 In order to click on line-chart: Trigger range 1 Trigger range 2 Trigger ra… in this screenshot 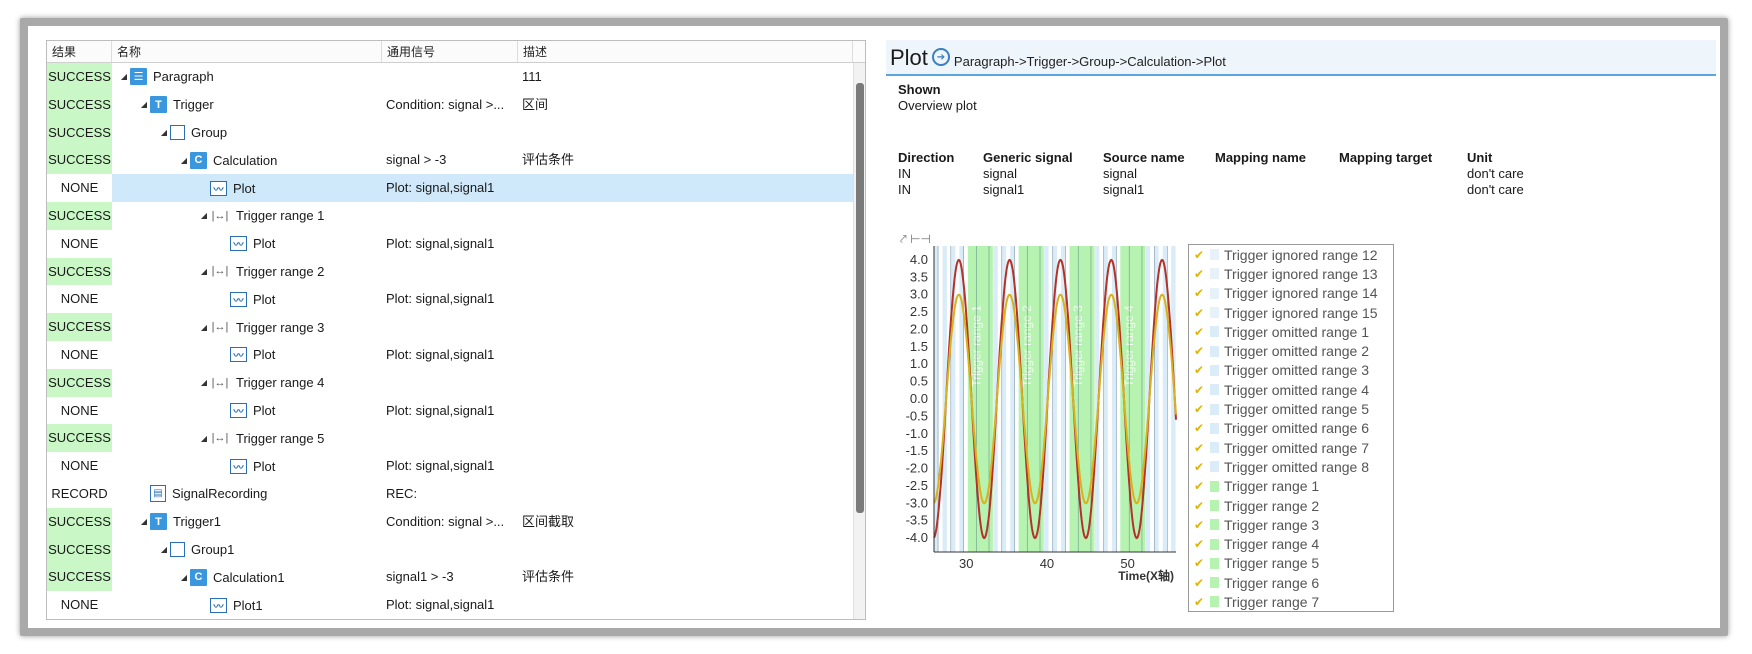, I will do `click(1036, 421)`.